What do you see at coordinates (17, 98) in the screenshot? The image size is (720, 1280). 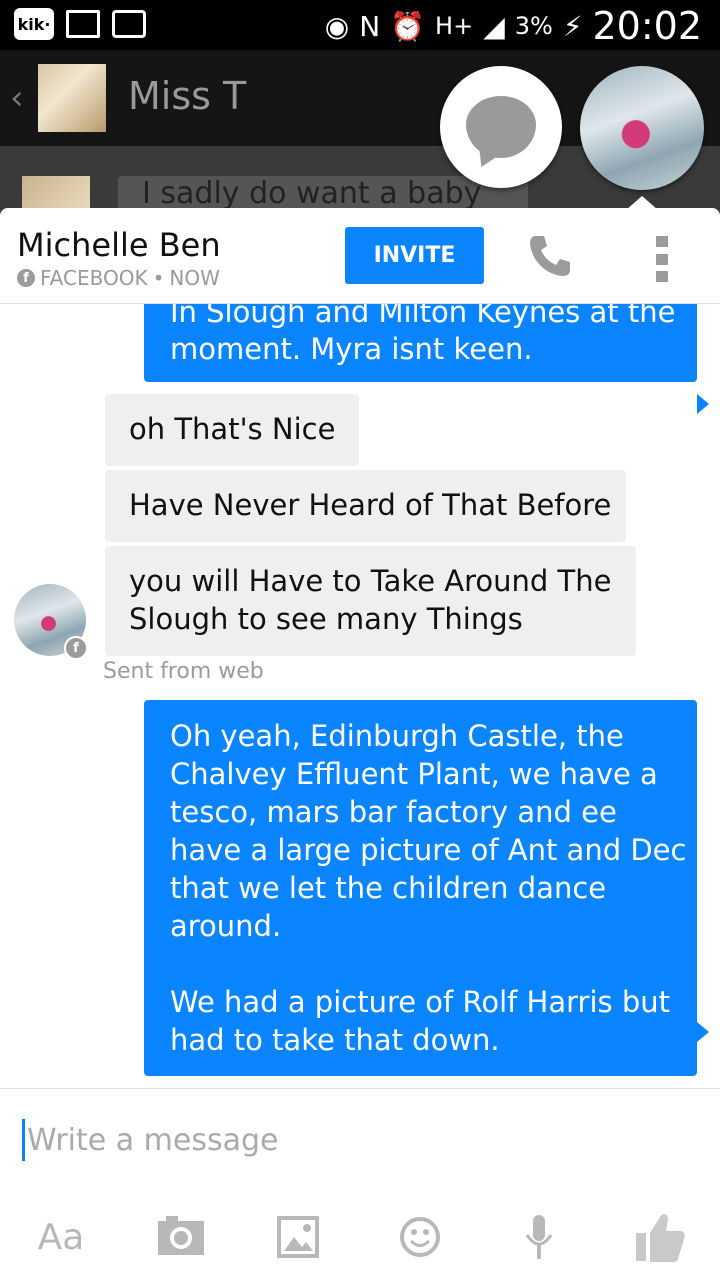 I see `back-icon: ‹` at bounding box center [17, 98].